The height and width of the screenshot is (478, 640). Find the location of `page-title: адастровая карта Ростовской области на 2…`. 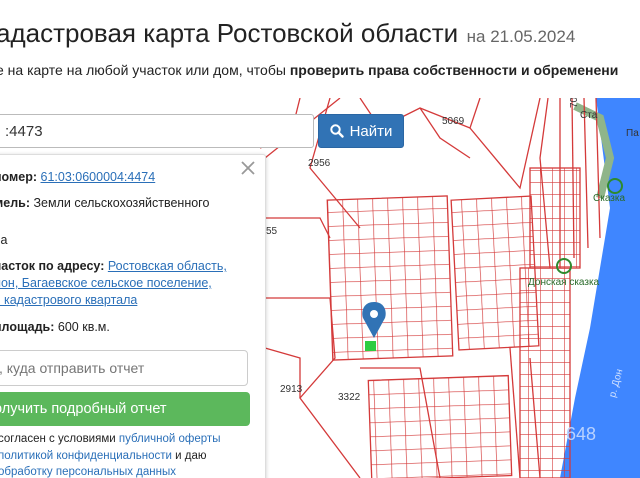

page-title: адастровая карта Ростовской области на 2… is located at coordinates (287, 33).